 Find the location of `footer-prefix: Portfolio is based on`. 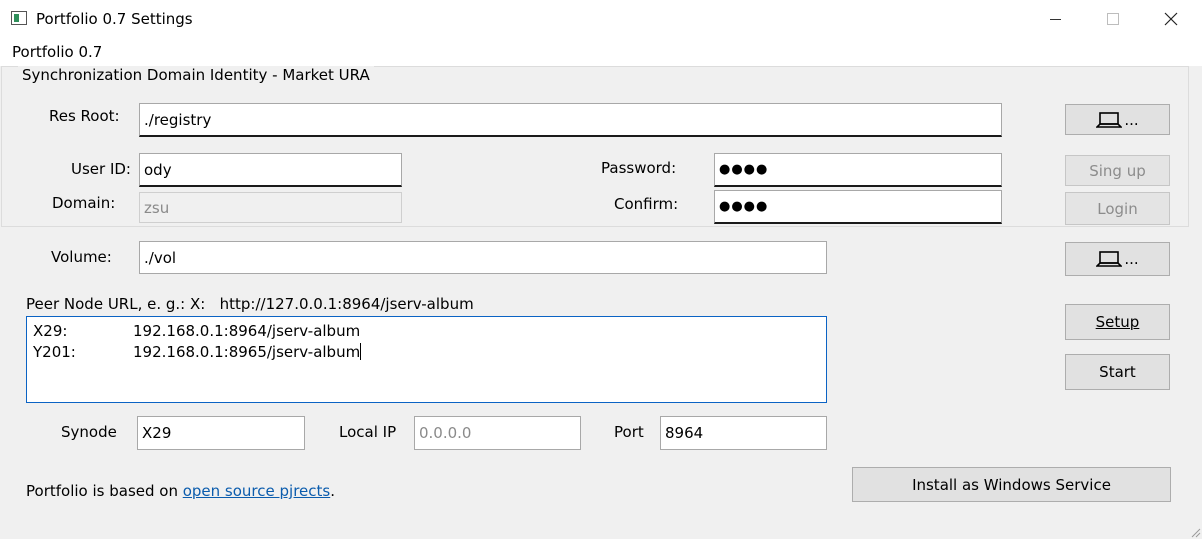

footer-prefix: Portfolio is based on is located at coordinates (104, 491).